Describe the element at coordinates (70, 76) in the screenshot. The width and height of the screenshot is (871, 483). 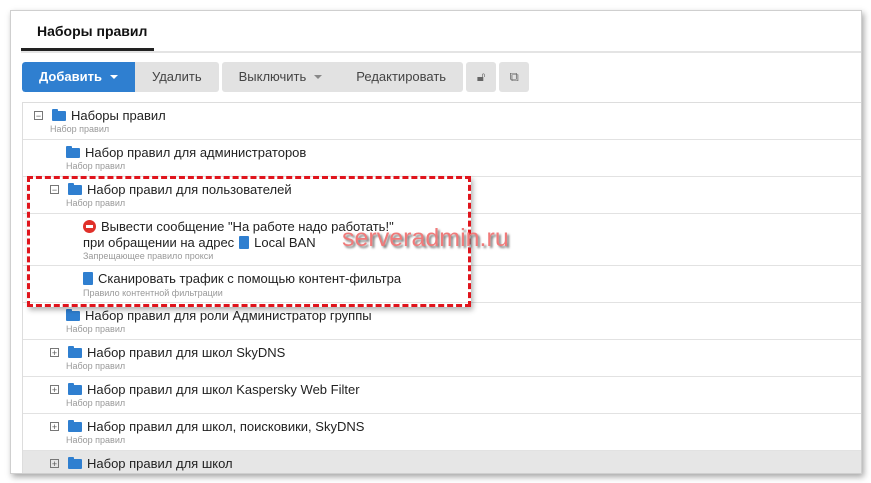
I see `add-label: Добавить` at that location.